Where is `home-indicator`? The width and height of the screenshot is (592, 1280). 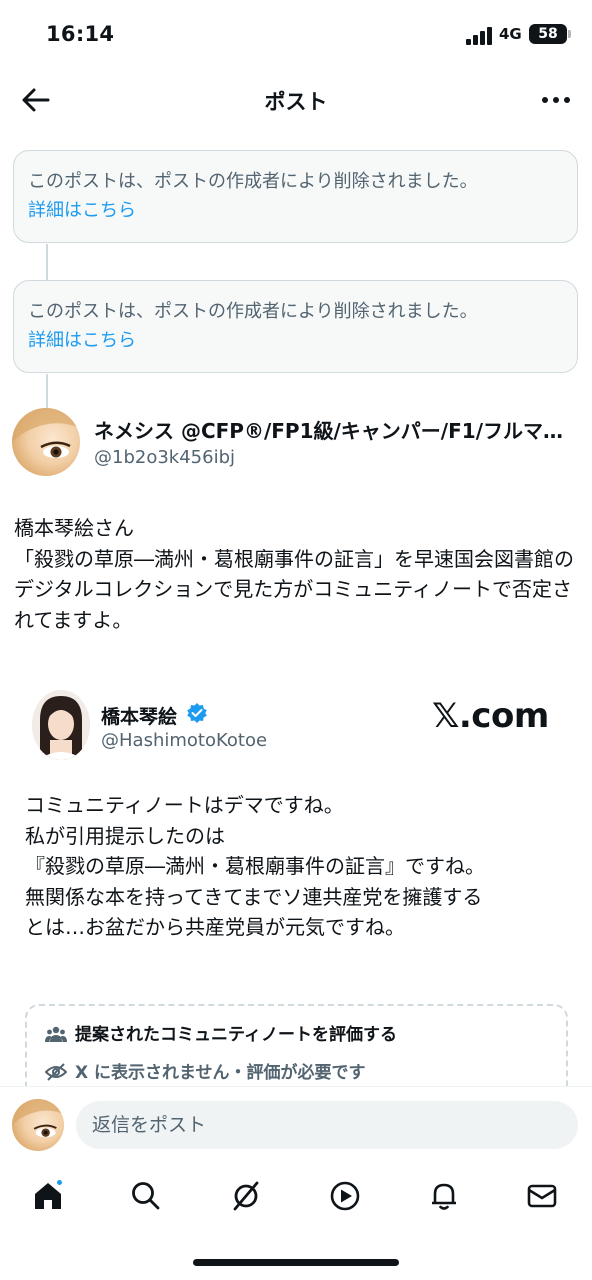
home-indicator is located at coordinates (296, 1262).